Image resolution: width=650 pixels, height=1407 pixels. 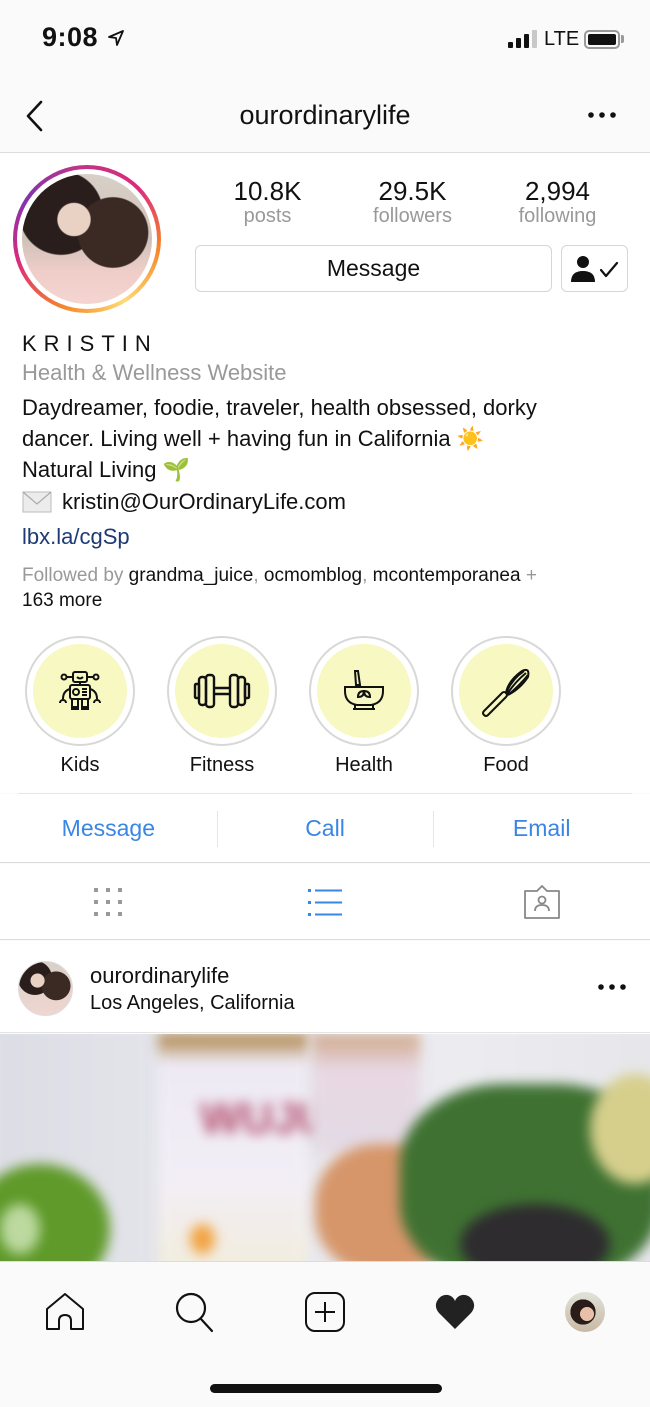 I want to click on battery-tip, so click(x=622, y=39).